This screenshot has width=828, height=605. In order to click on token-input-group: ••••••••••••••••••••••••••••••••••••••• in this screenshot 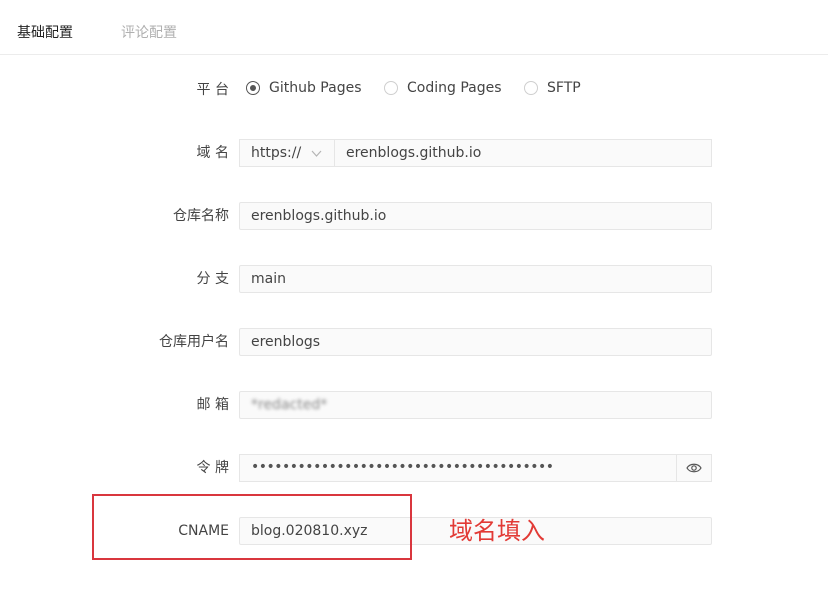, I will do `click(475, 468)`.